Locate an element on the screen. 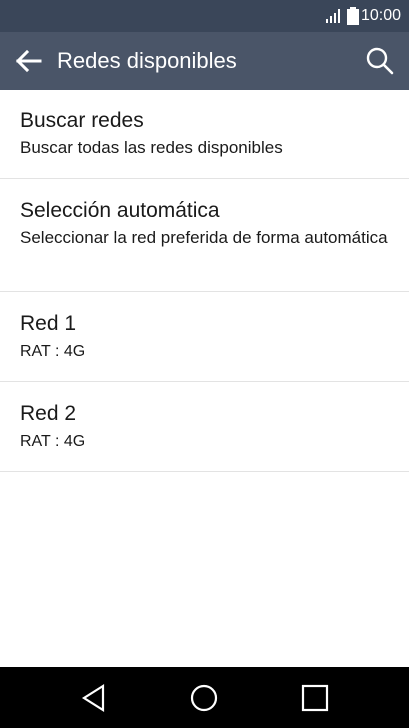 The width and height of the screenshot is (409, 728). list-item-title: Red 2 is located at coordinates (48, 413).